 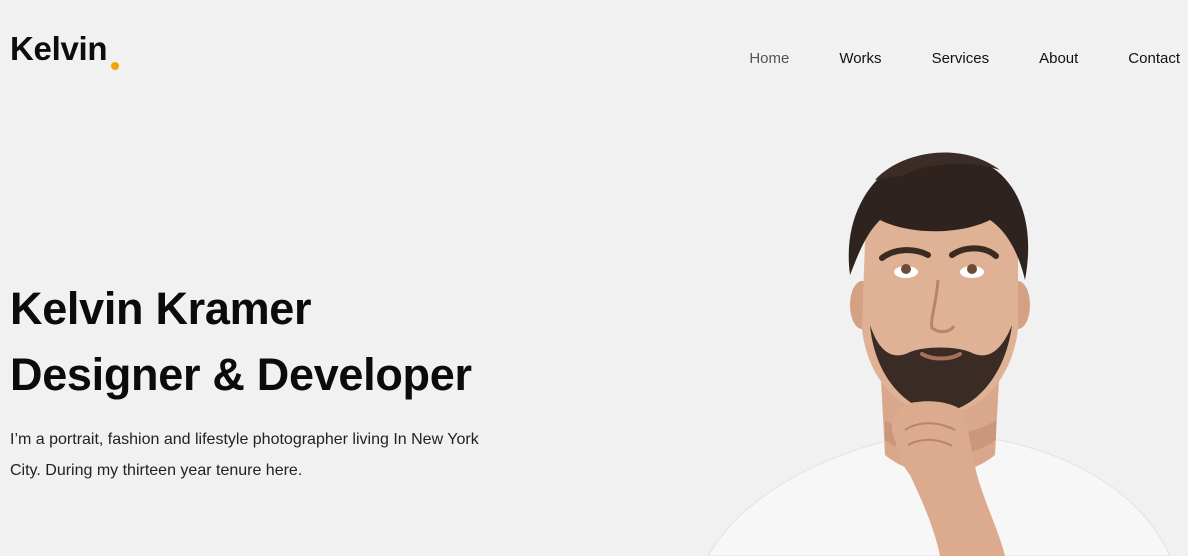 What do you see at coordinates (769, 58) in the screenshot?
I see `nav-item-home: Home` at bounding box center [769, 58].